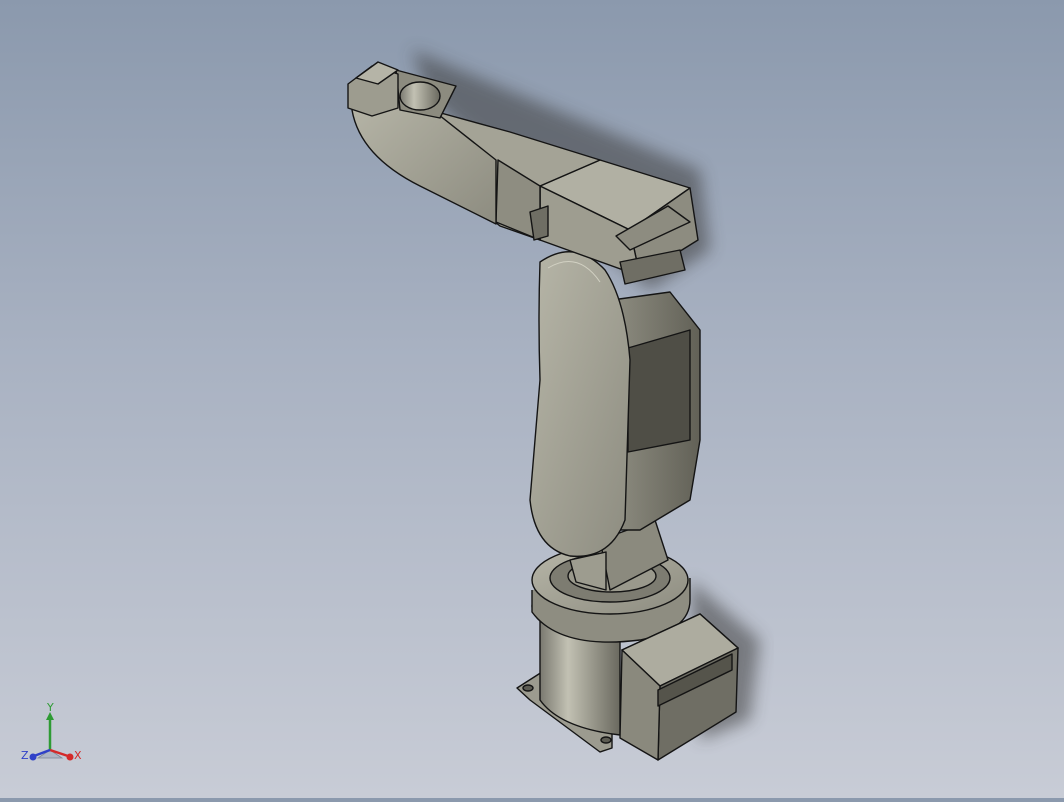  I want to click on z-axis-label: Z, so click(25, 755).